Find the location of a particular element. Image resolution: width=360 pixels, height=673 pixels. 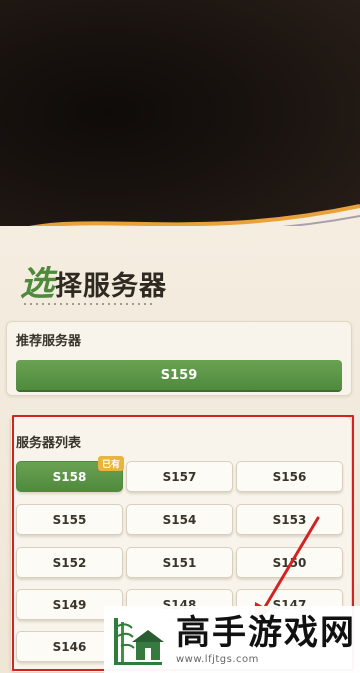

server-name: S158 is located at coordinates (69, 476).